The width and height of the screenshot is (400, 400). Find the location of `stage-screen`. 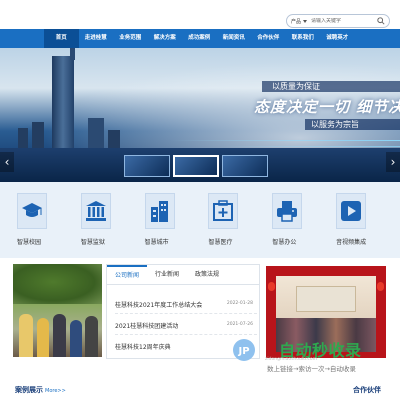

stage-screen is located at coordinates (326, 299).